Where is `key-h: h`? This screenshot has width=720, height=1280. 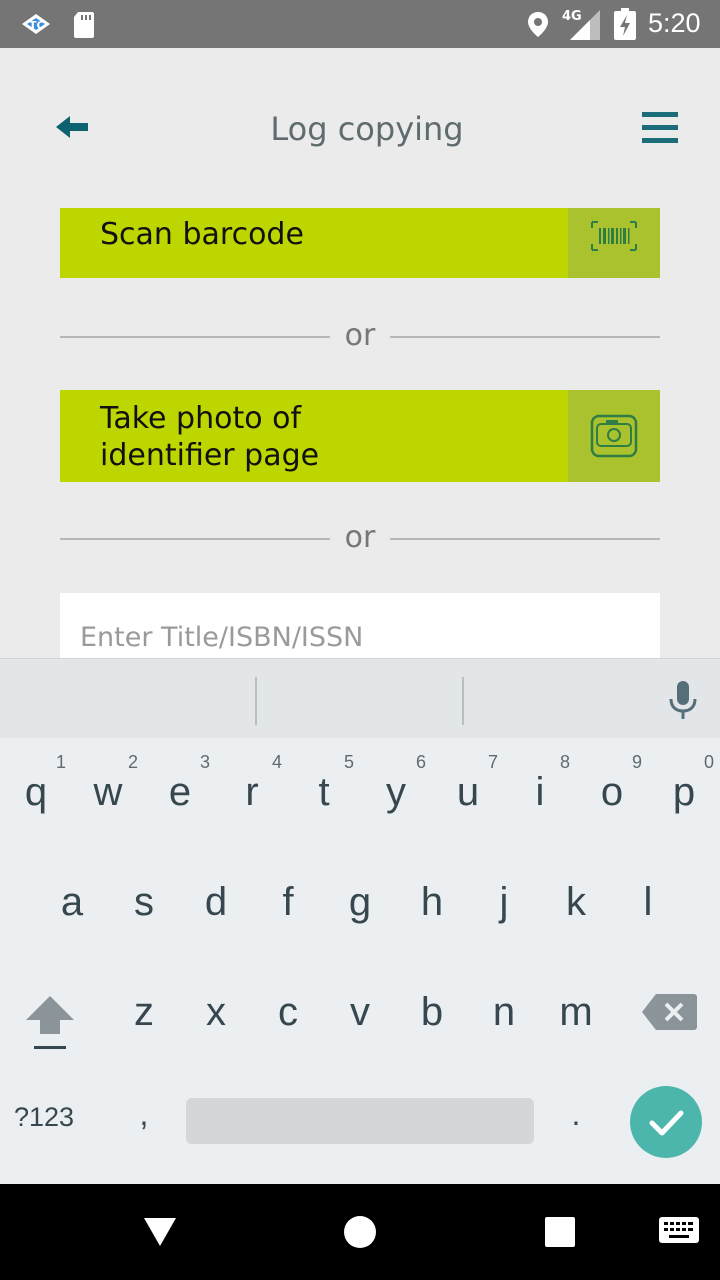 key-h: h is located at coordinates (432, 905).